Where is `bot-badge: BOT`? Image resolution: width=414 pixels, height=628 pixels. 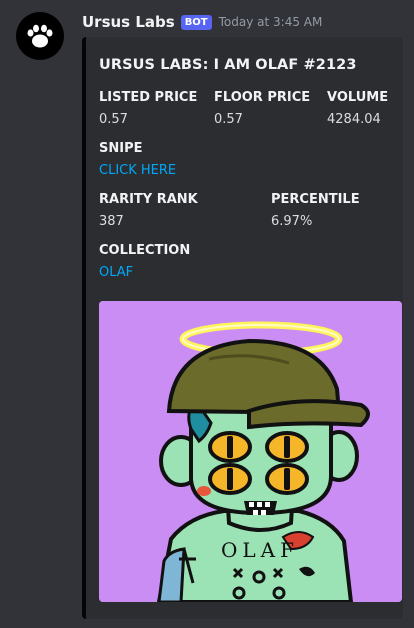
bot-badge: BOT is located at coordinates (196, 22).